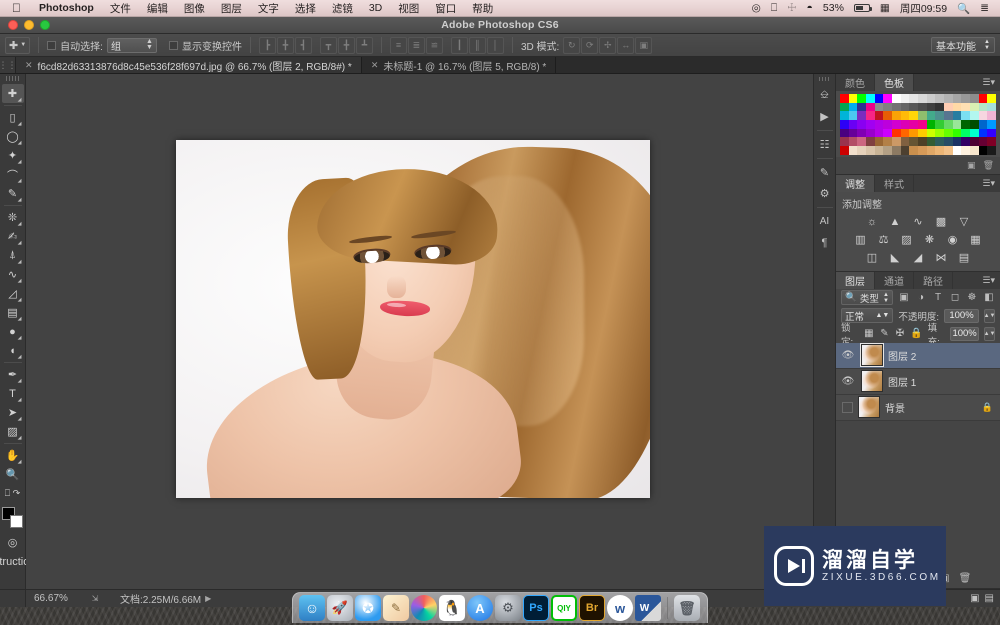  I want to click on layer-name: 背景, so click(931, 407).